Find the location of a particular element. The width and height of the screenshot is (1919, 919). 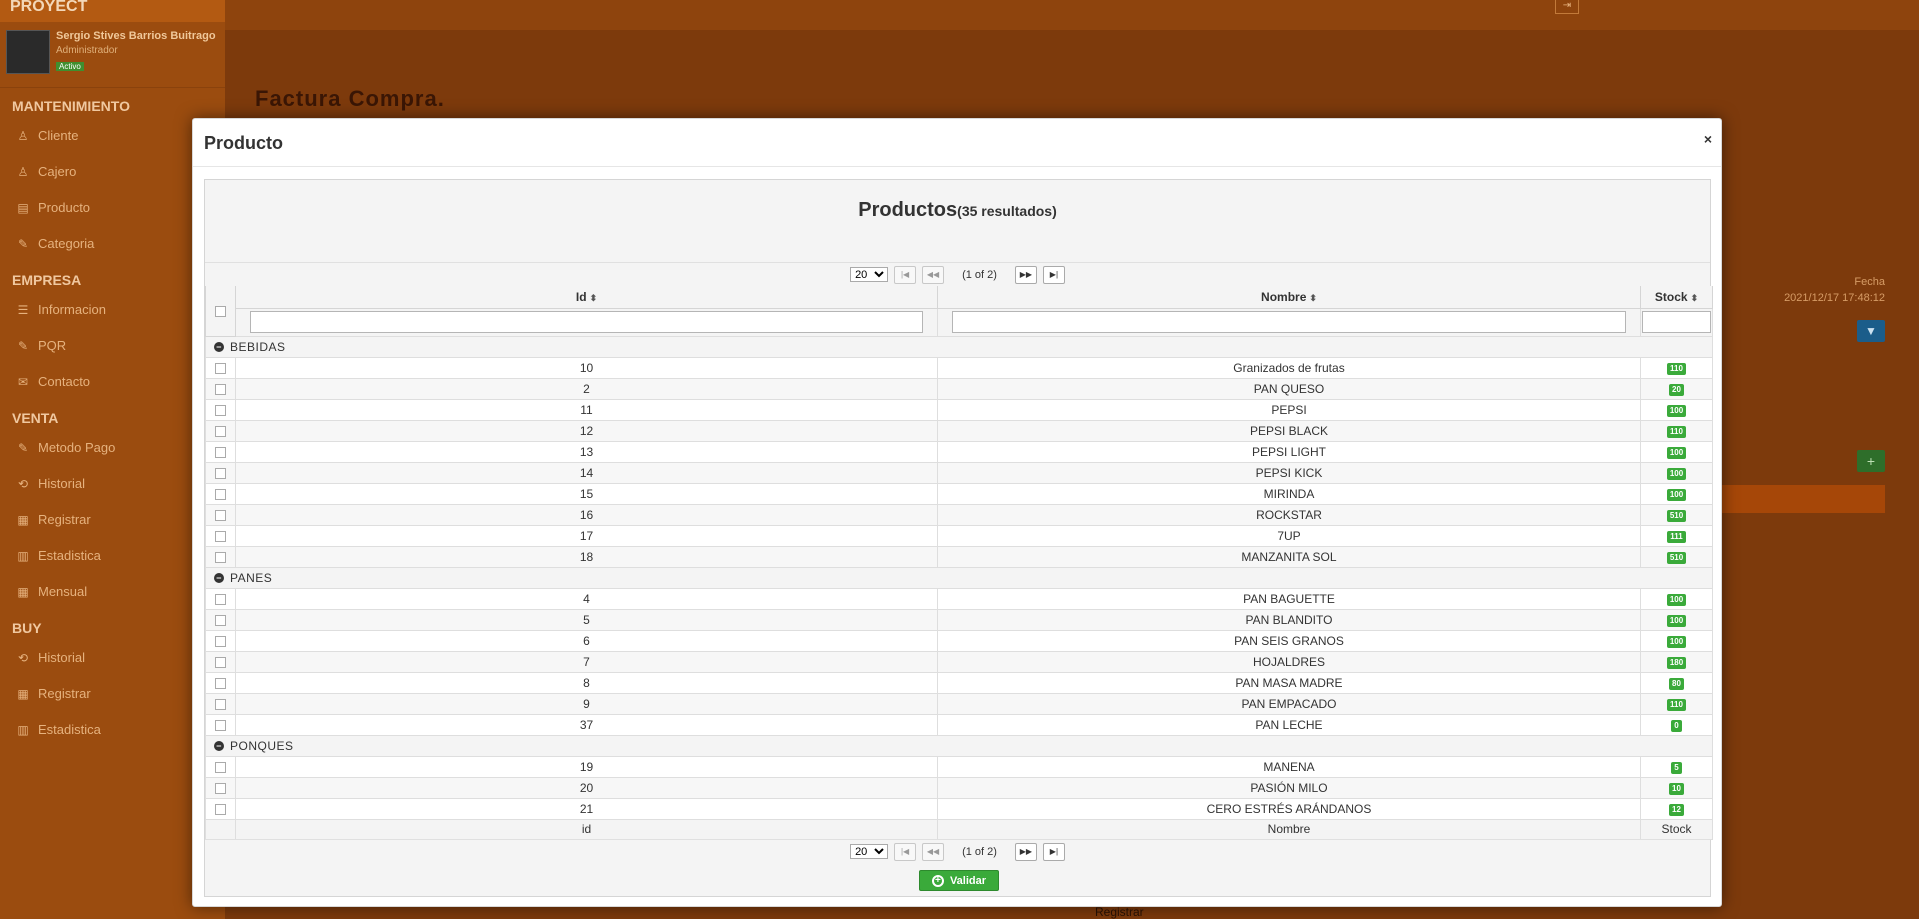

cell-id: 7 is located at coordinates (586, 661).